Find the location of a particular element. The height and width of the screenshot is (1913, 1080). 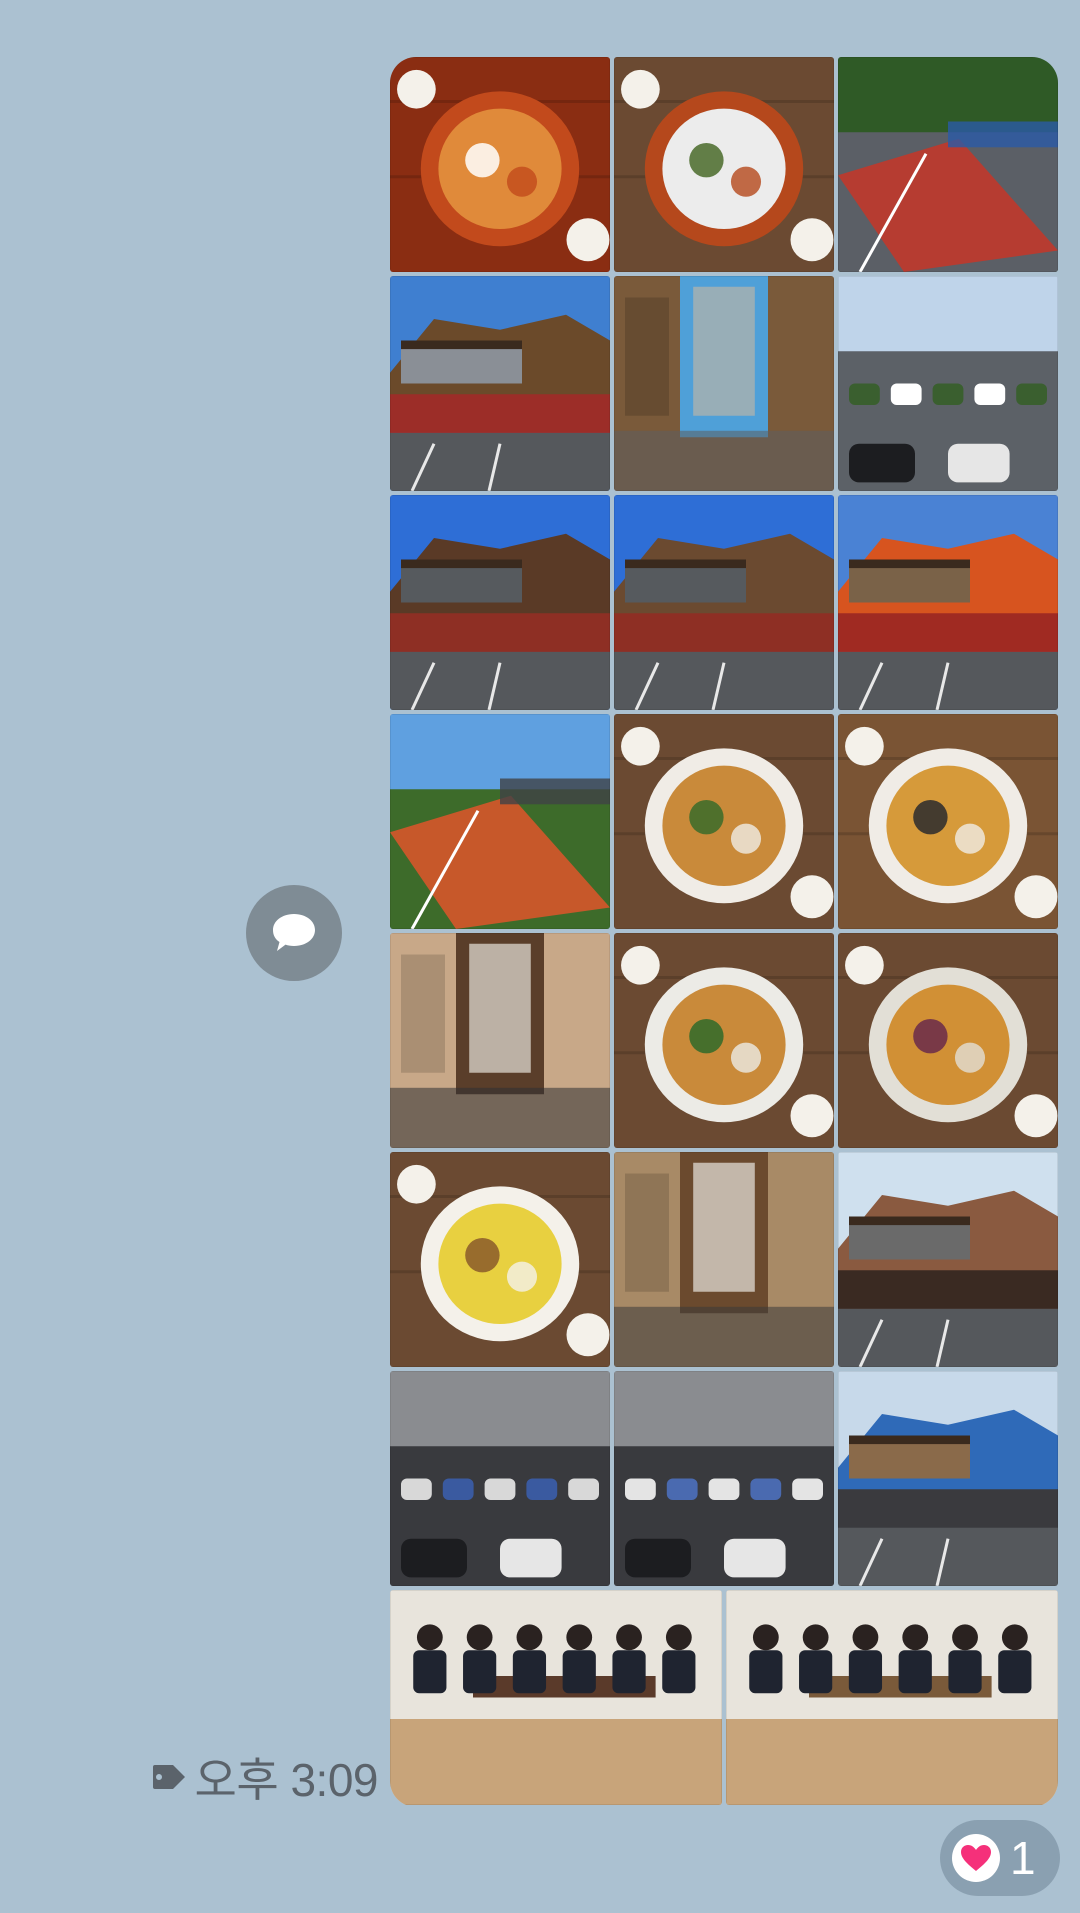

photo-restaurant-side is located at coordinates (724, 602).